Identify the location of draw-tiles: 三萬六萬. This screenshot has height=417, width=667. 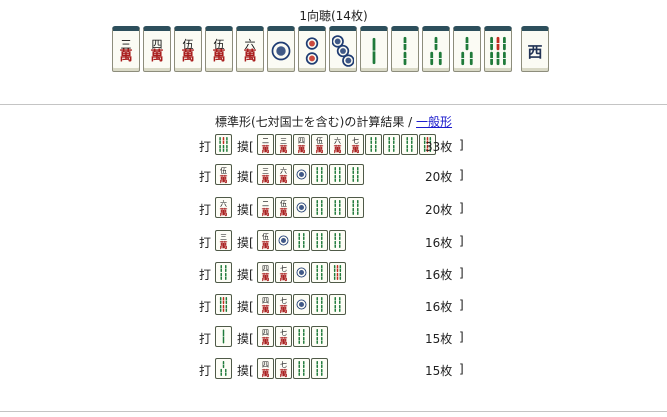
(311, 174).